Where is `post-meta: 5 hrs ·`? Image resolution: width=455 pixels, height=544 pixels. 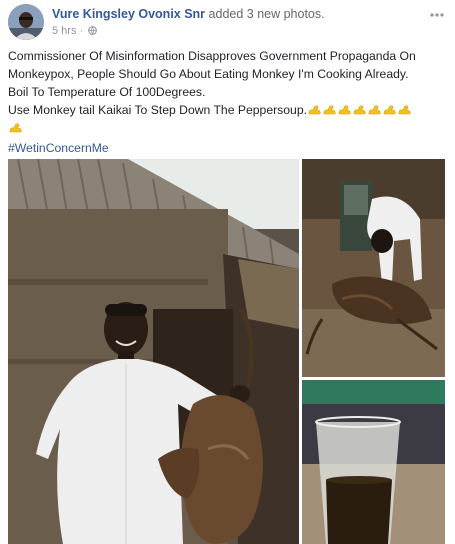 post-meta: 5 hrs · is located at coordinates (75, 31).